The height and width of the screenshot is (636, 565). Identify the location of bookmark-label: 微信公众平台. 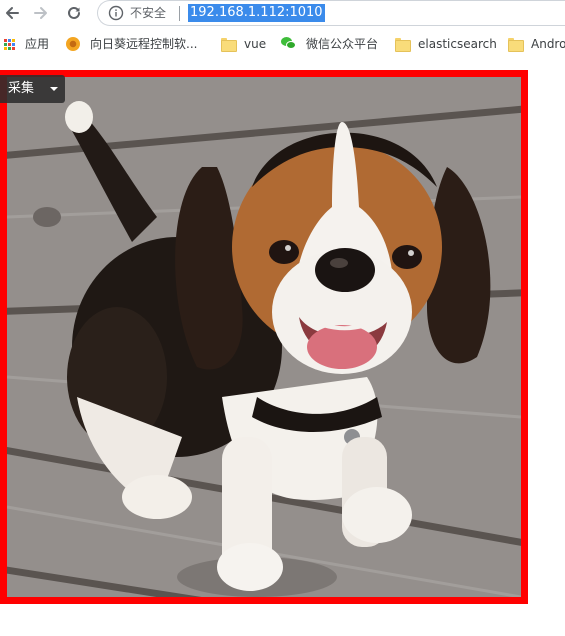
(342, 44).